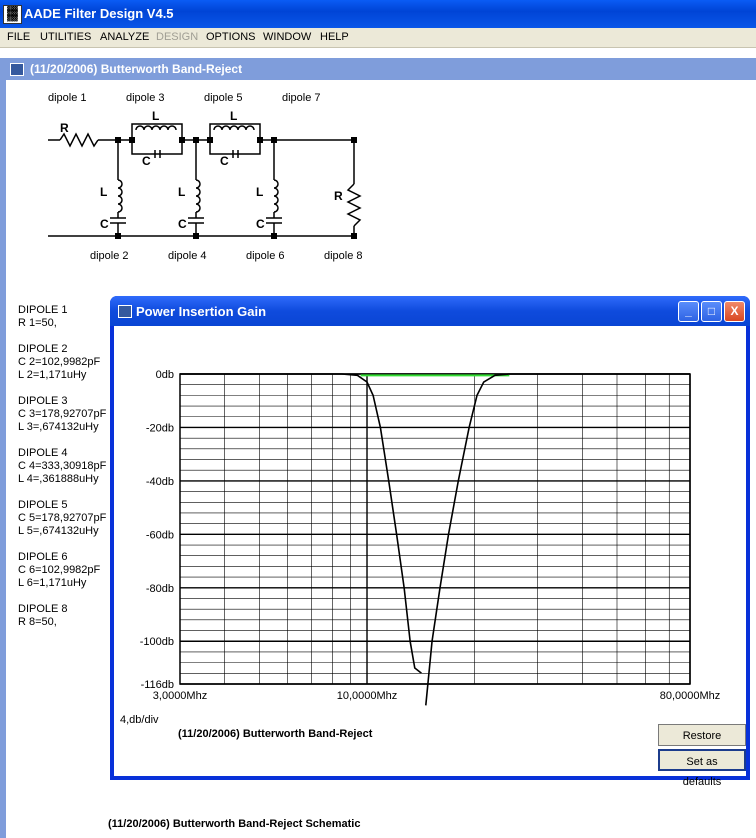 Image resolution: width=756 pixels, height=838 pixels. Describe the element at coordinates (62, 466) in the screenshot. I see `component-dipole-4: DIPOLE 4 C 4=333,30918pF L 4=,361888uHy` at that location.